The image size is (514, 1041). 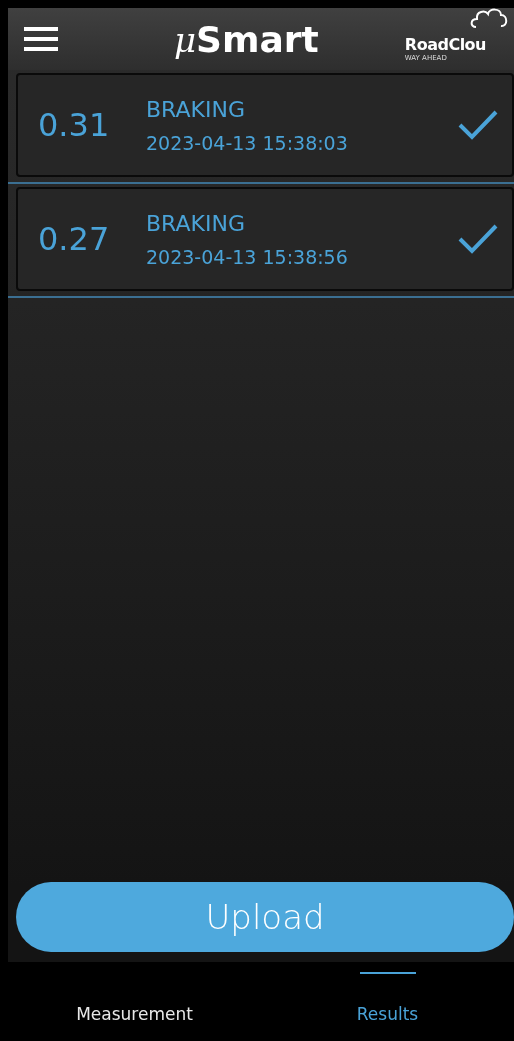 I want to click on brand-name: RoadClou, so click(x=445, y=44).